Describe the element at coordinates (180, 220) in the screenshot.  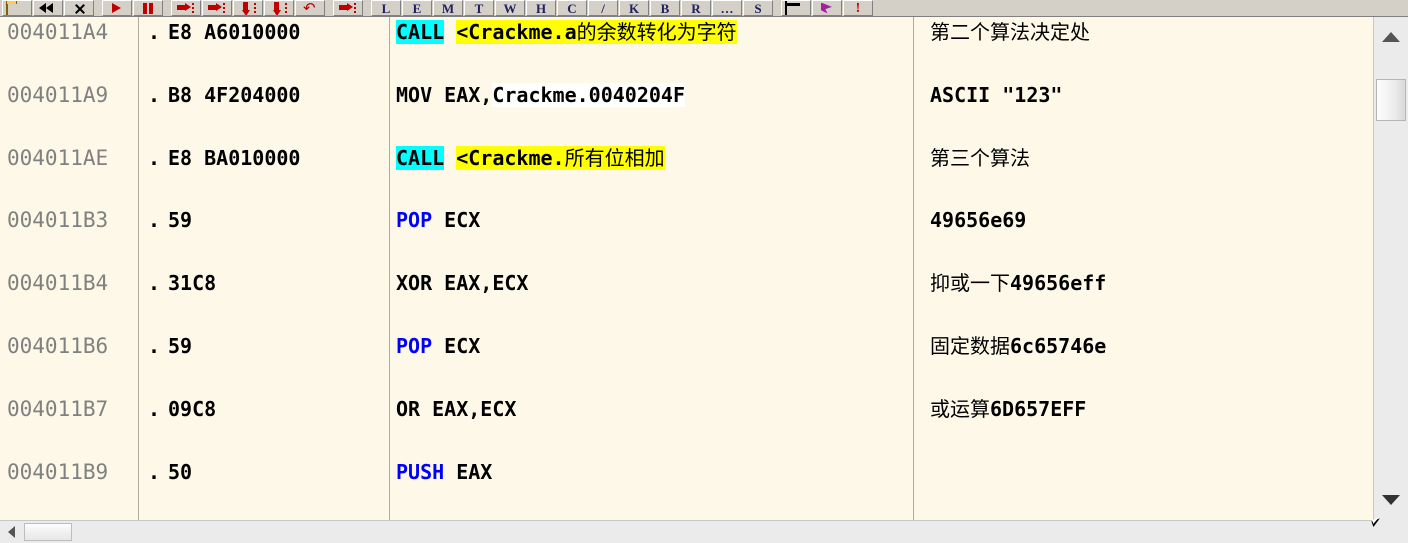
I see `row-hex-dump: 59` at that location.